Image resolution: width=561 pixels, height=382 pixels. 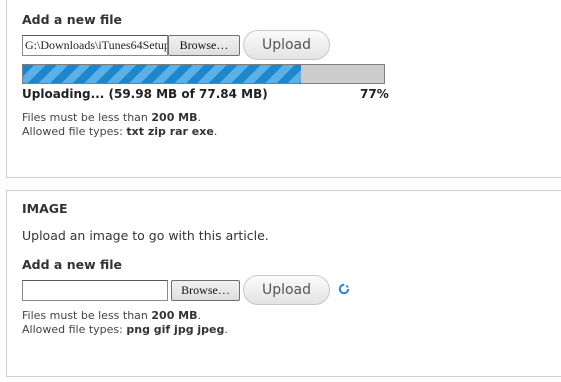 What do you see at coordinates (174, 315) in the screenshot?
I see `image-size-limit-value: 200 MB` at bounding box center [174, 315].